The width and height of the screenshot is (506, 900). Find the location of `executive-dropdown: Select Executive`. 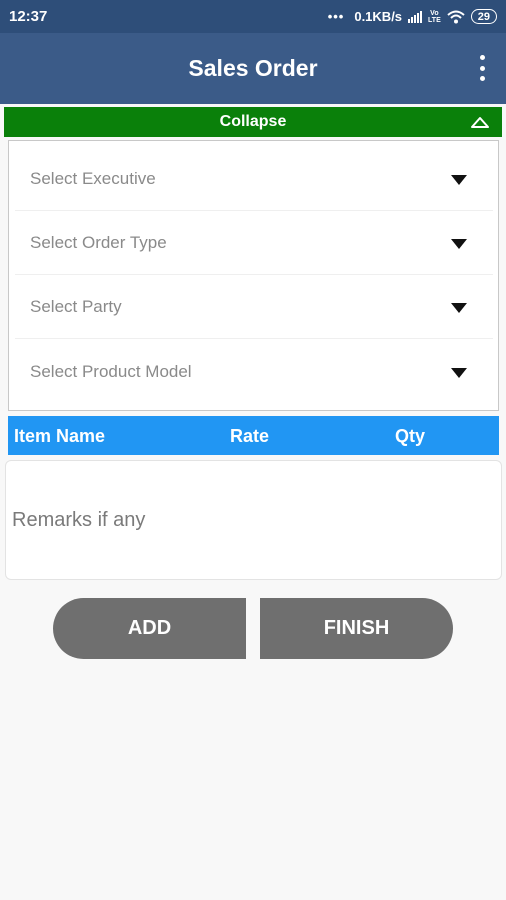

executive-dropdown: Select Executive is located at coordinates (254, 179).